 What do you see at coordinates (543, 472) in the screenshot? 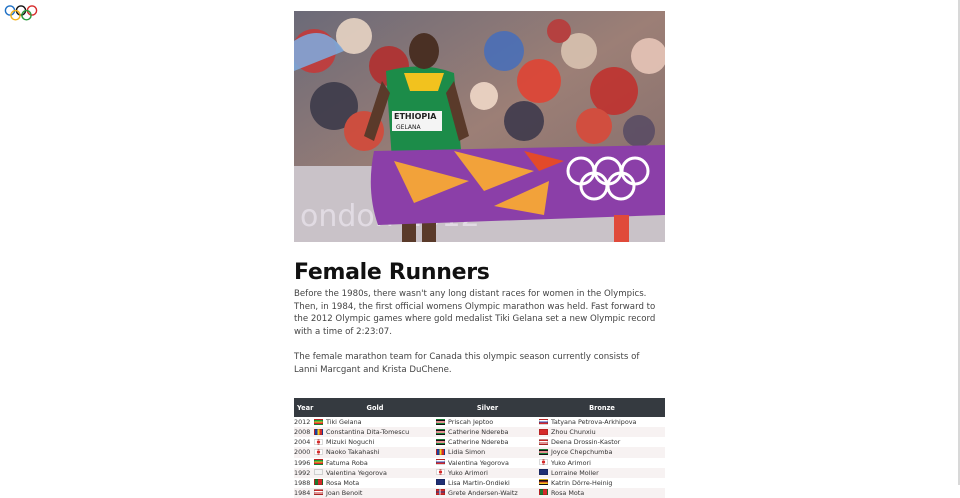
I see `new-zealand-flag-icon` at bounding box center [543, 472].